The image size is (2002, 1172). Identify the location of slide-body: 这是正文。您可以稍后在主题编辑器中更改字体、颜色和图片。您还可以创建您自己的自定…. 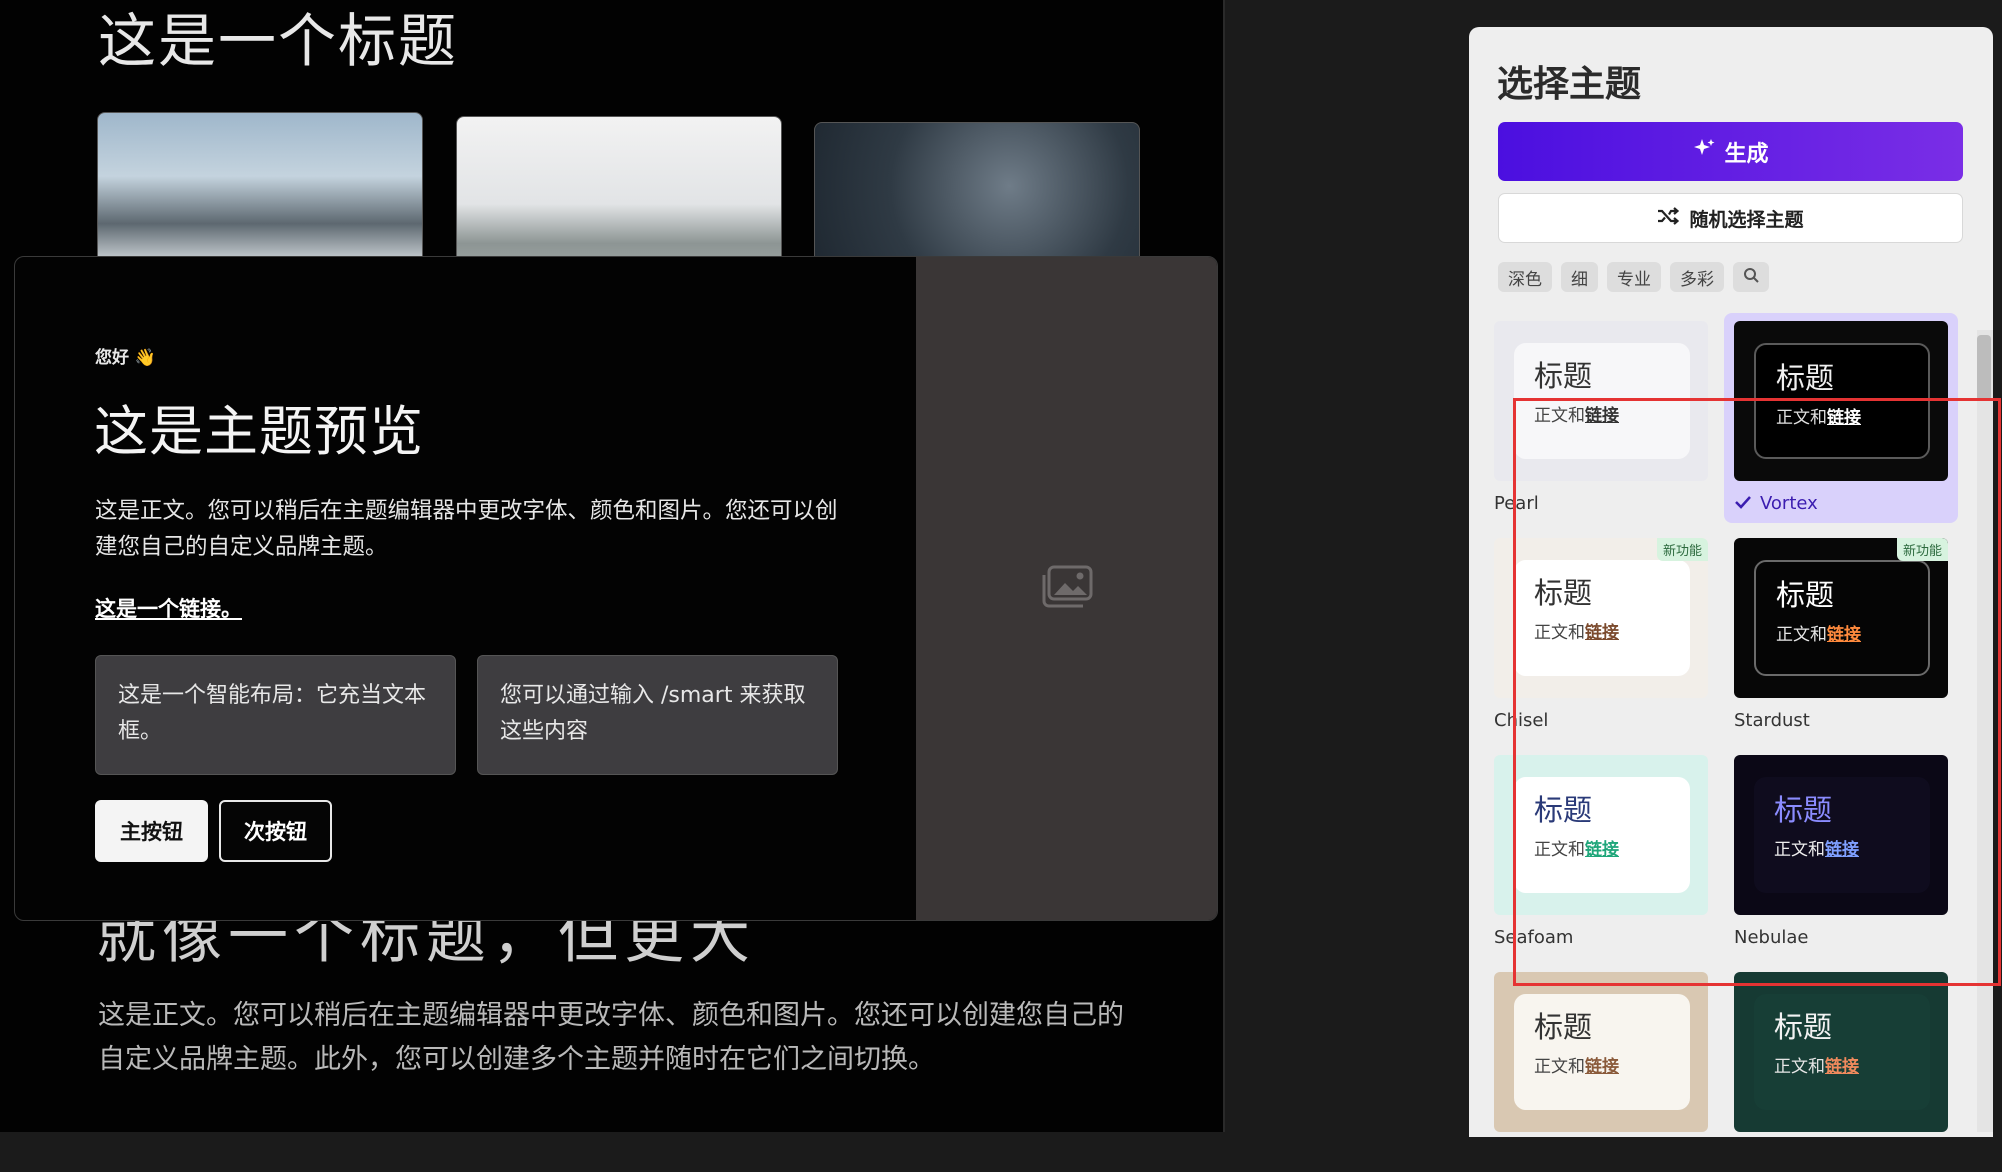
(623, 1038).